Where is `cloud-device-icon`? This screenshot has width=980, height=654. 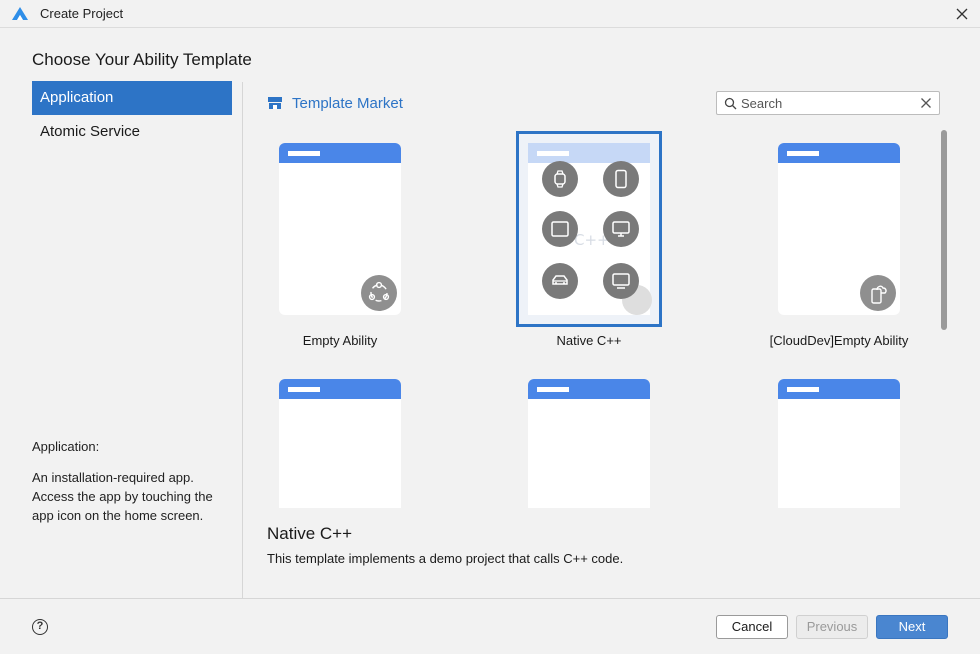 cloud-device-icon is located at coordinates (878, 293).